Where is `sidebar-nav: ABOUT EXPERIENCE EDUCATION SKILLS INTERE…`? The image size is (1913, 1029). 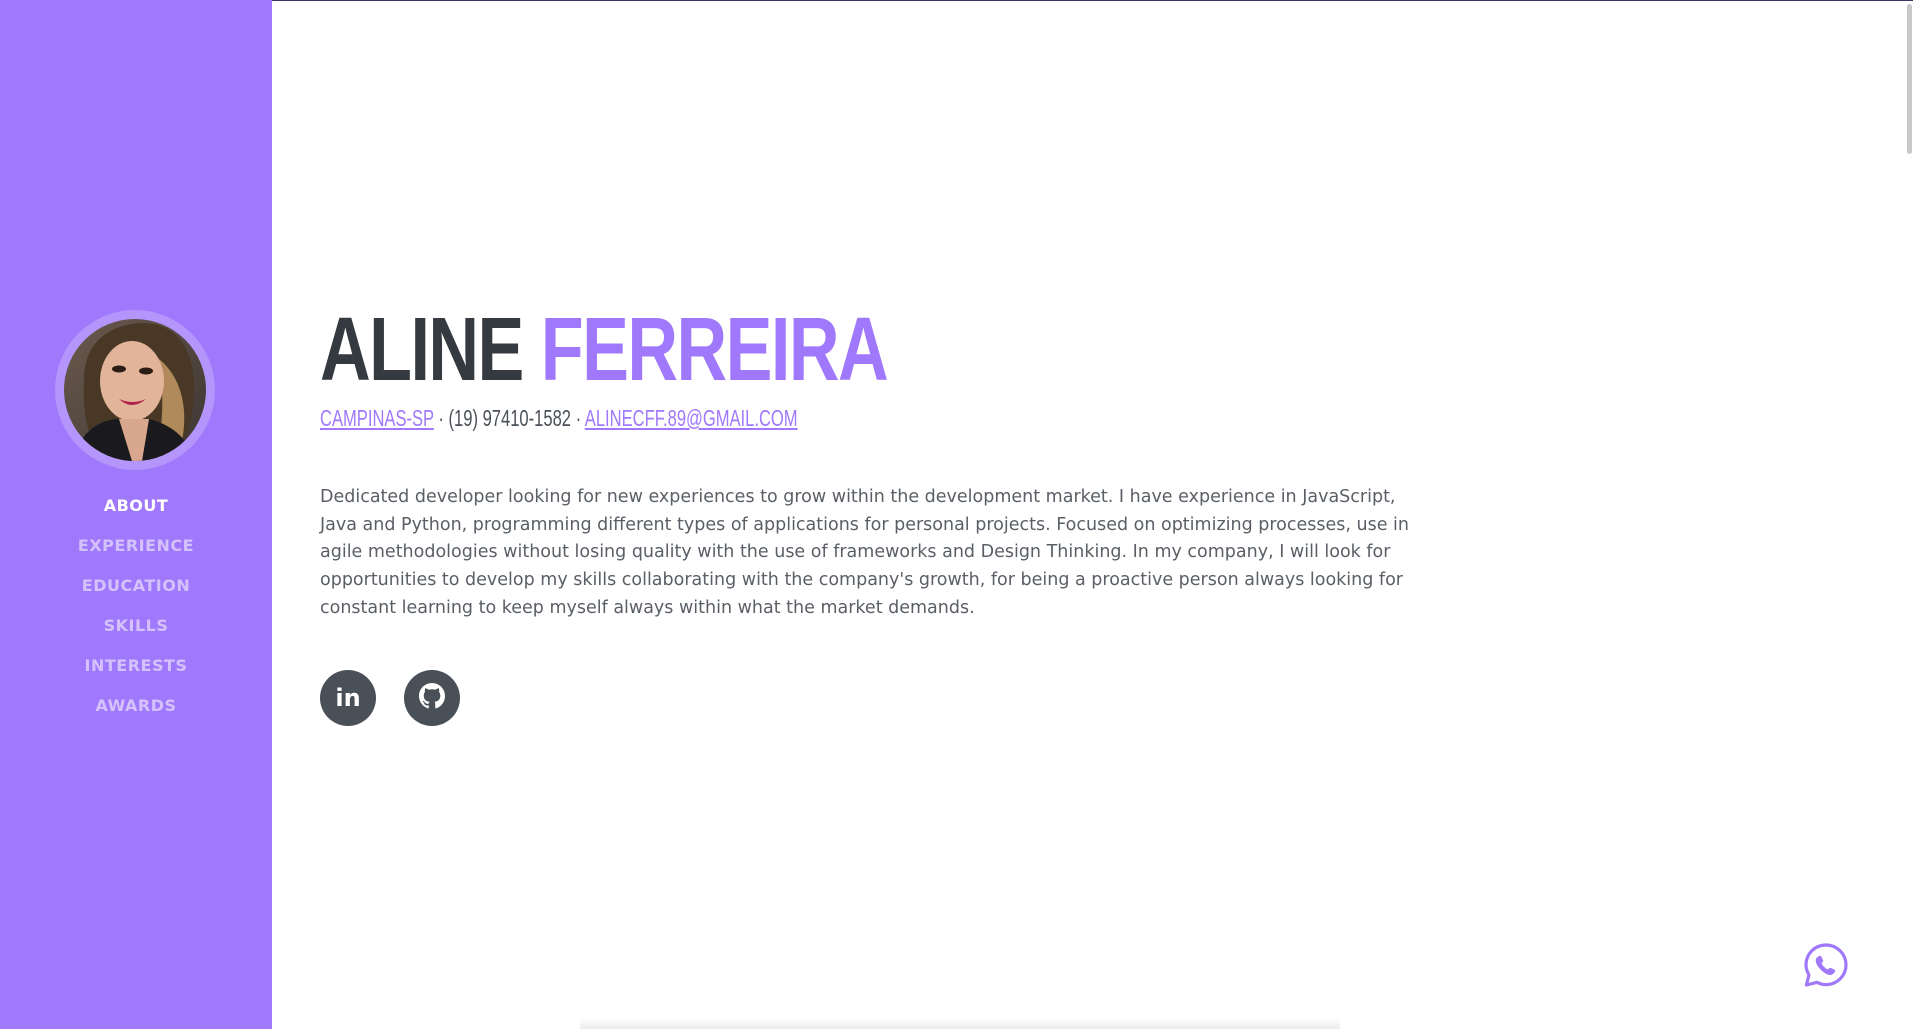
sidebar-nav: ABOUT EXPERIENCE EDUCATION SKILLS INTERE… is located at coordinates (136, 614).